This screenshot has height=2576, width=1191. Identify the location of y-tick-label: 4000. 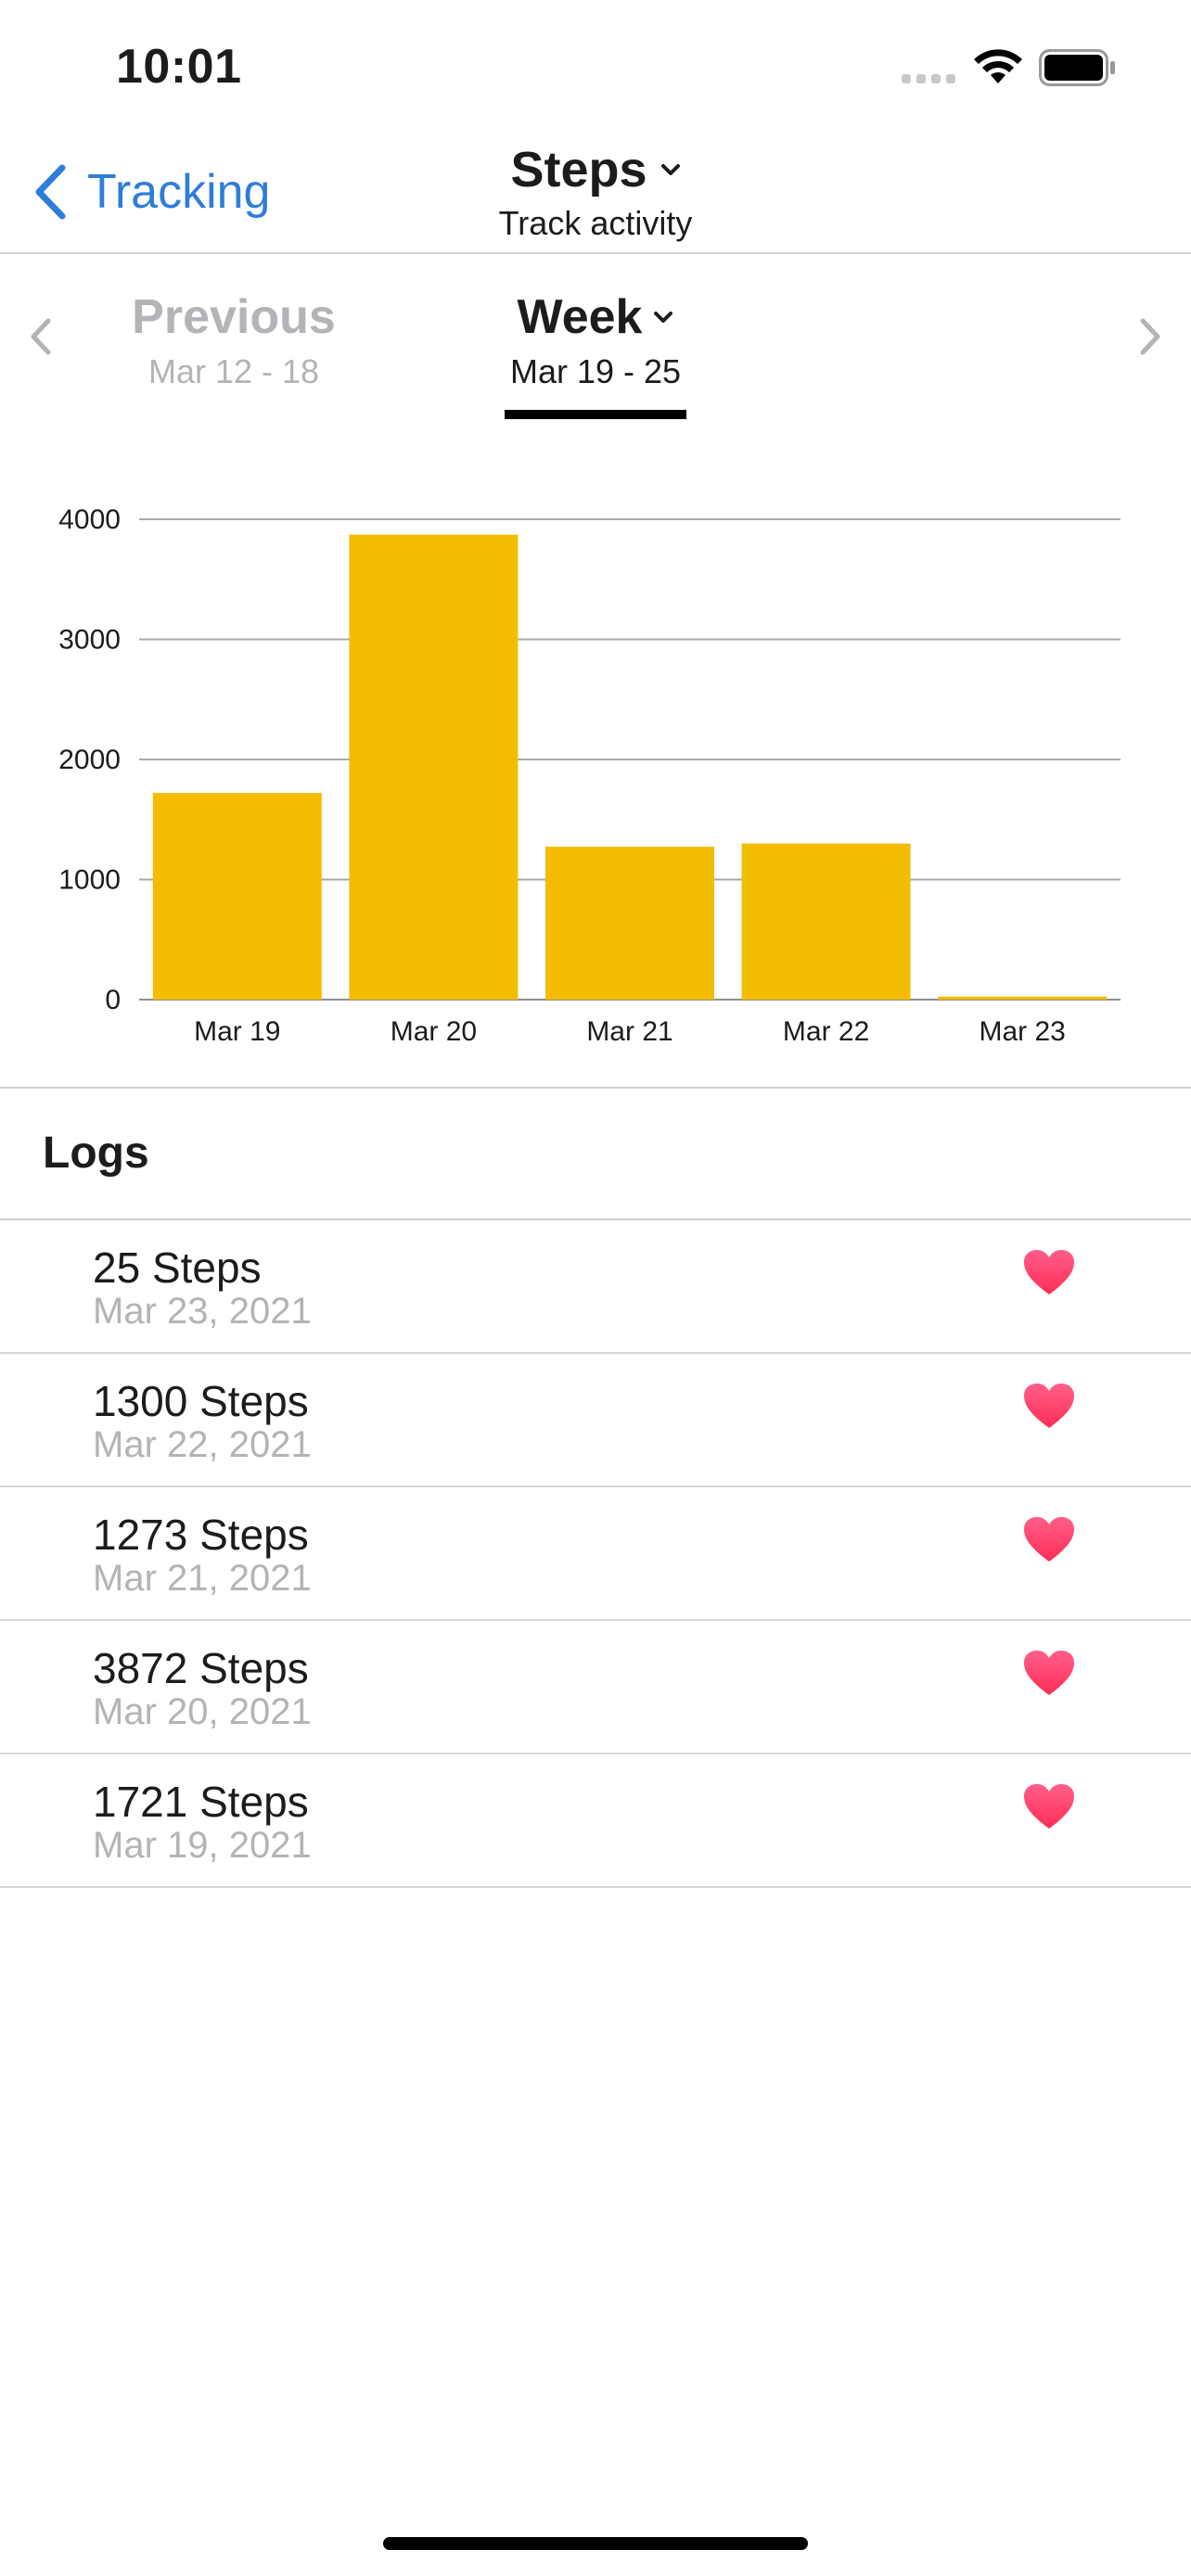
(89, 519).